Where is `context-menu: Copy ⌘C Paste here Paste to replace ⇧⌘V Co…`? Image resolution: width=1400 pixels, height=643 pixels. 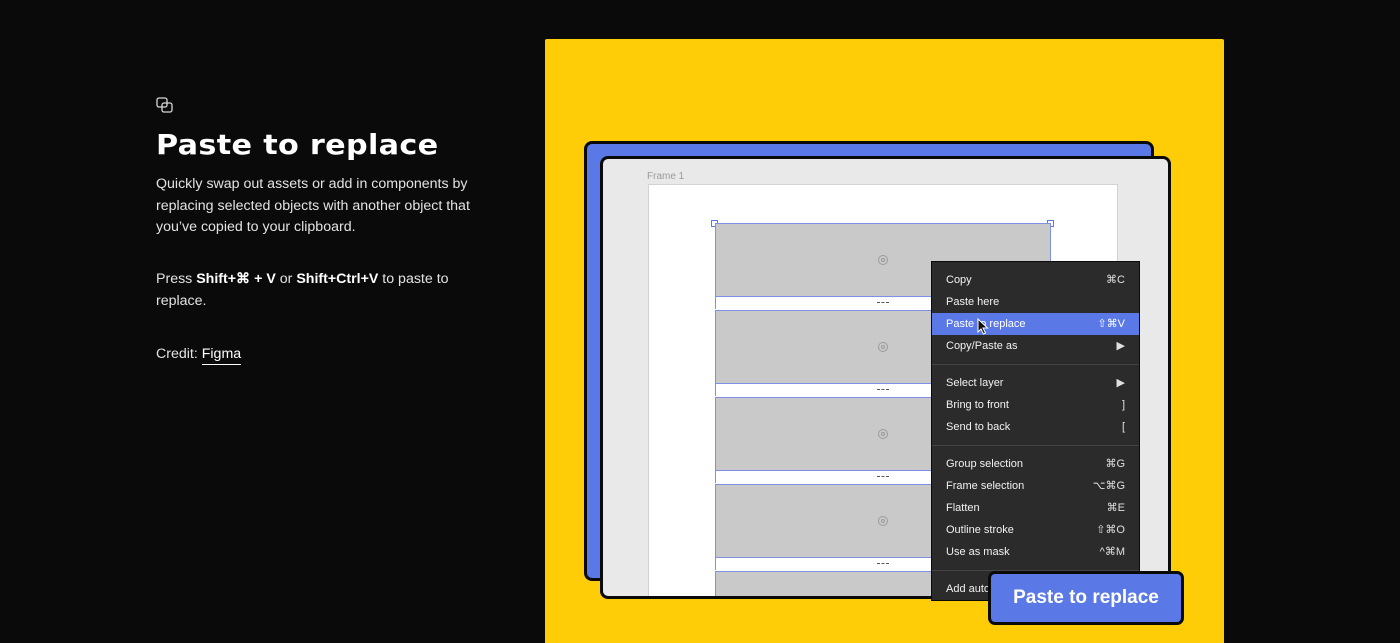 context-menu: Copy ⌘C Paste here Paste to replace ⇧⌘V Co… is located at coordinates (1035, 431).